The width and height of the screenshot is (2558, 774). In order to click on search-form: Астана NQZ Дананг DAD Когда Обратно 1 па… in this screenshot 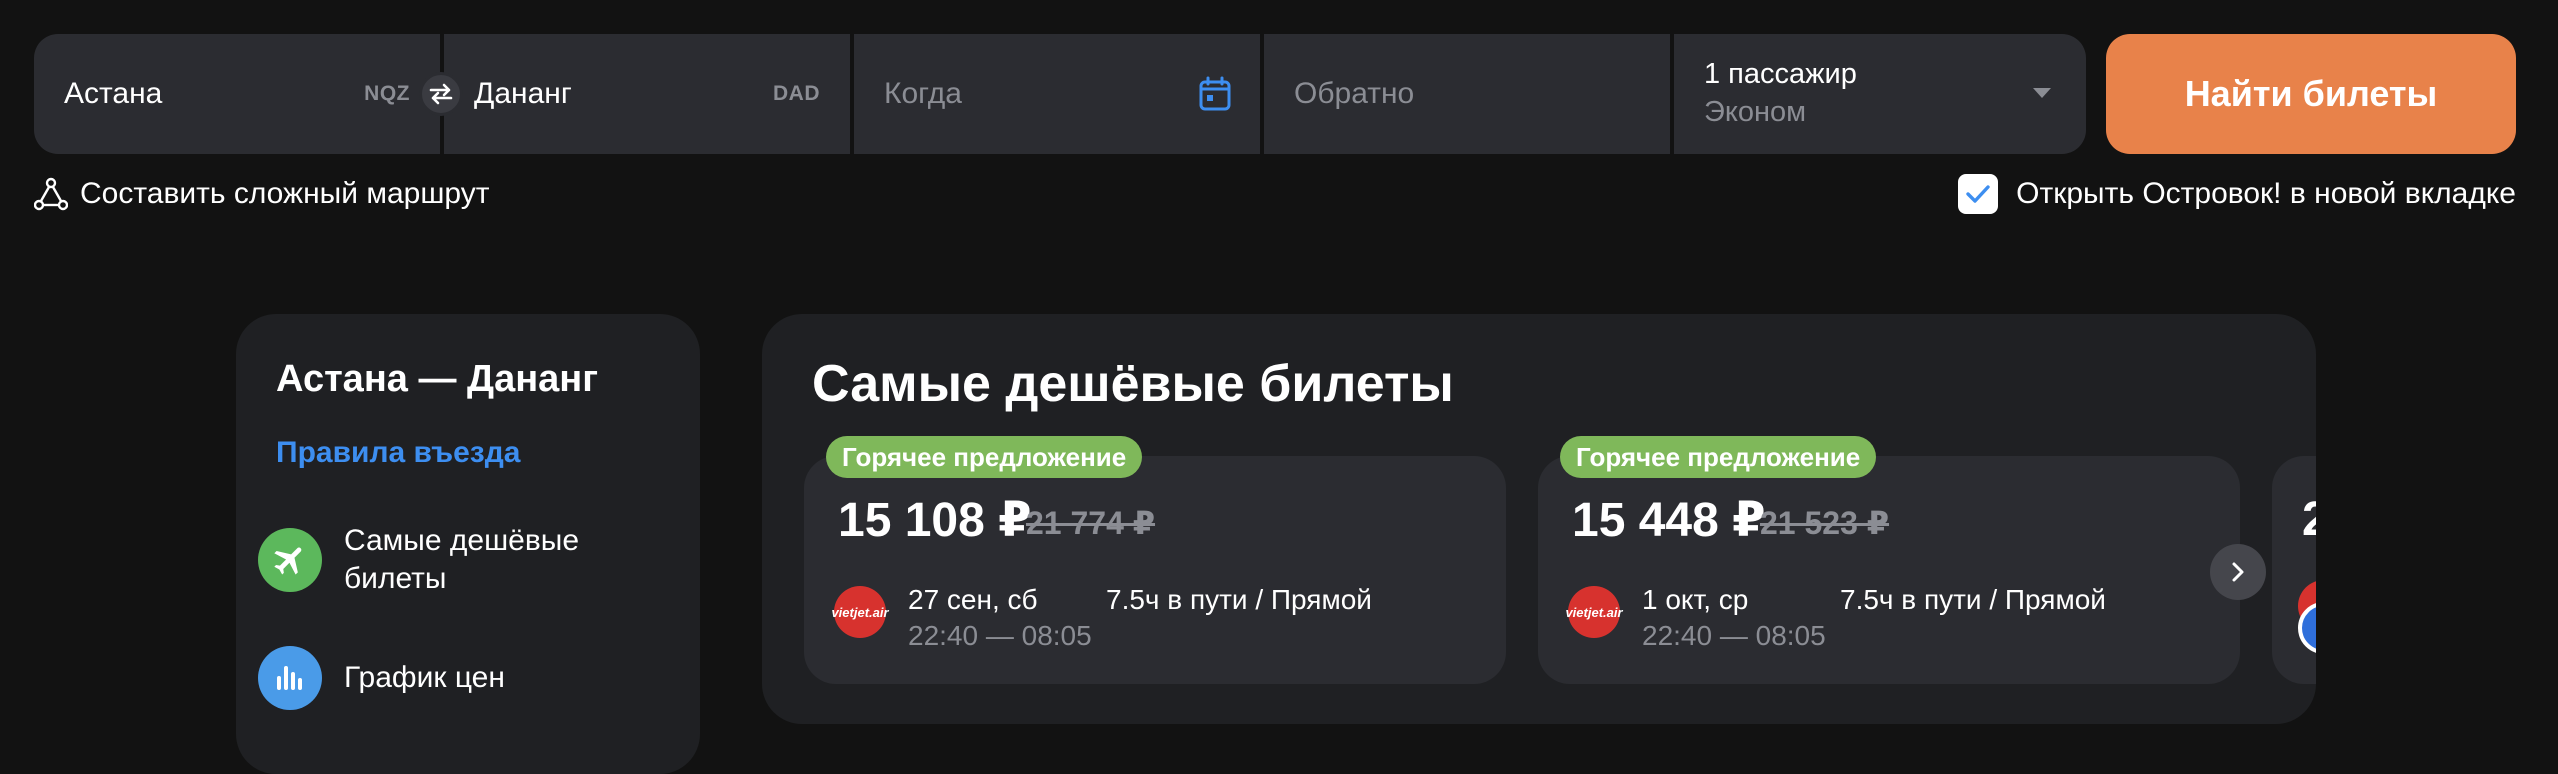, I will do `click(1060, 94)`.